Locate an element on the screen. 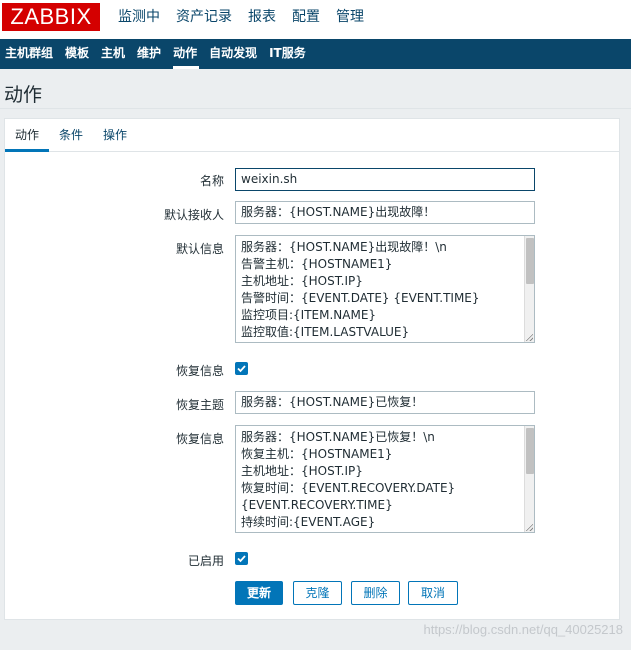 This screenshot has height=650, width=631. enabled-label: 已启用 is located at coordinates (205, 561).